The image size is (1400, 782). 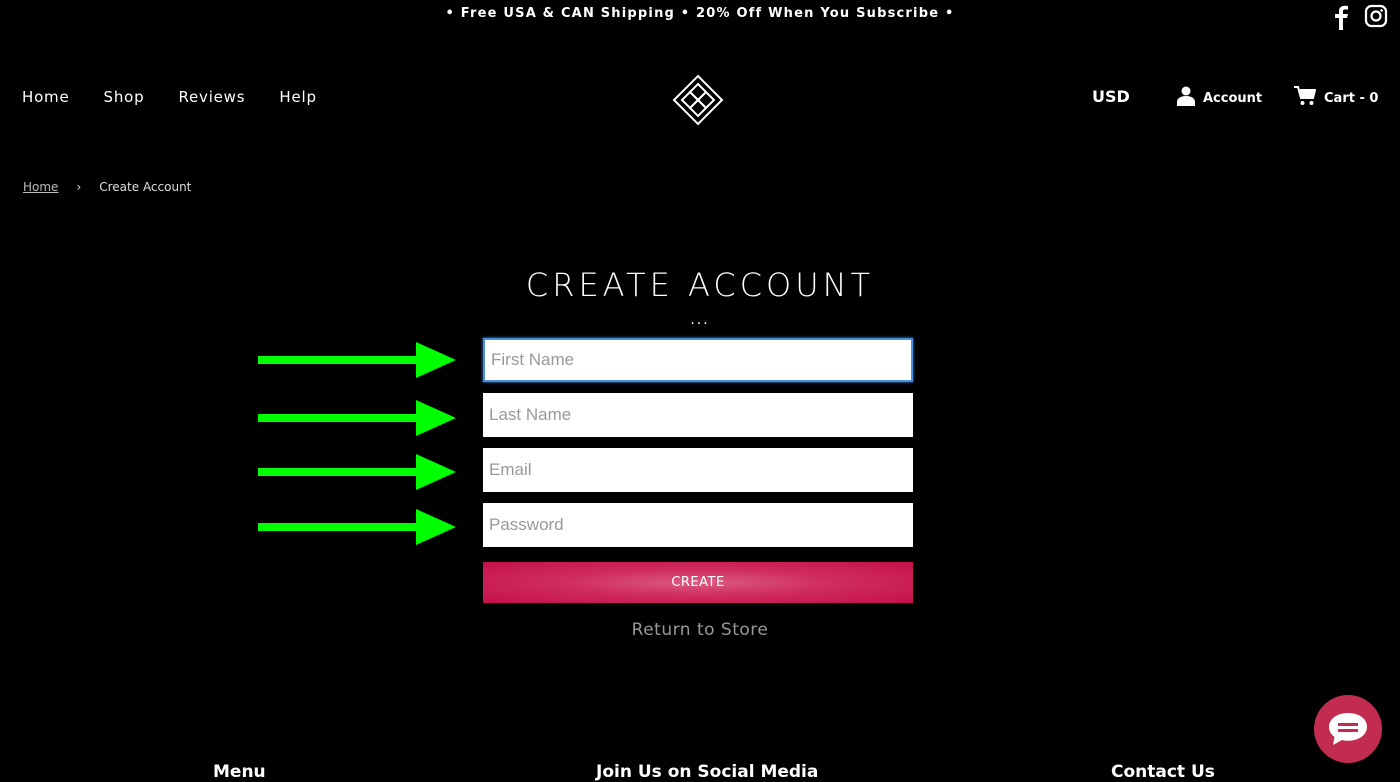 I want to click on last-name-field, so click(x=698, y=415).